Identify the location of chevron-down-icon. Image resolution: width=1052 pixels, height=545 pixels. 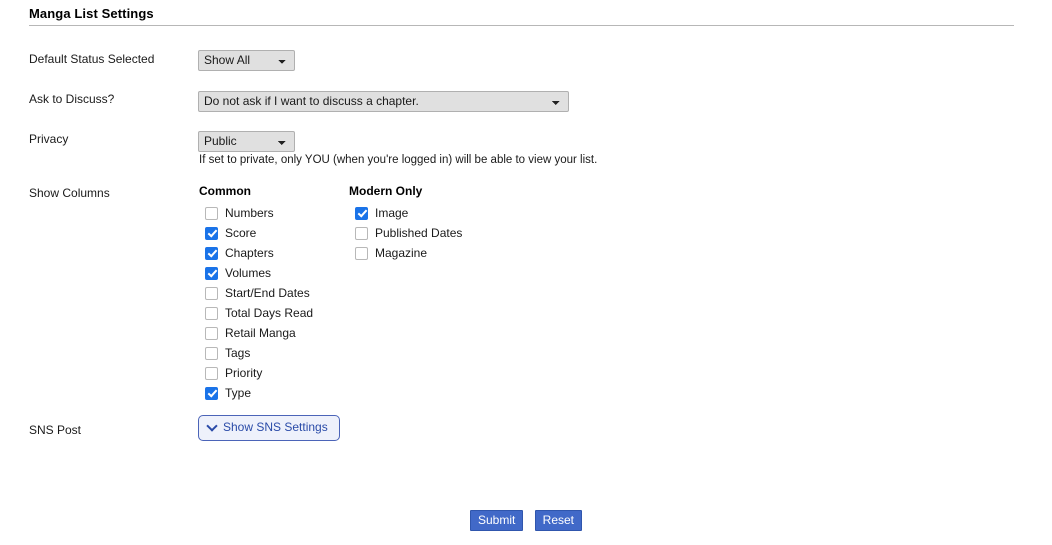
(212, 425).